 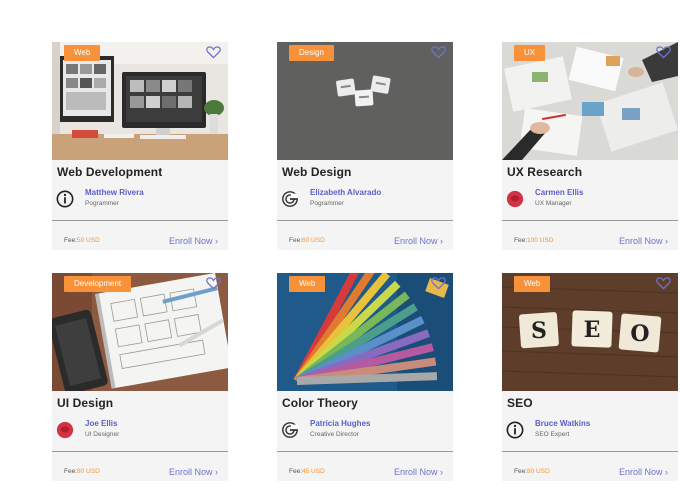 What do you see at coordinates (320, 403) in the screenshot?
I see `course-title: Color Theory` at bounding box center [320, 403].